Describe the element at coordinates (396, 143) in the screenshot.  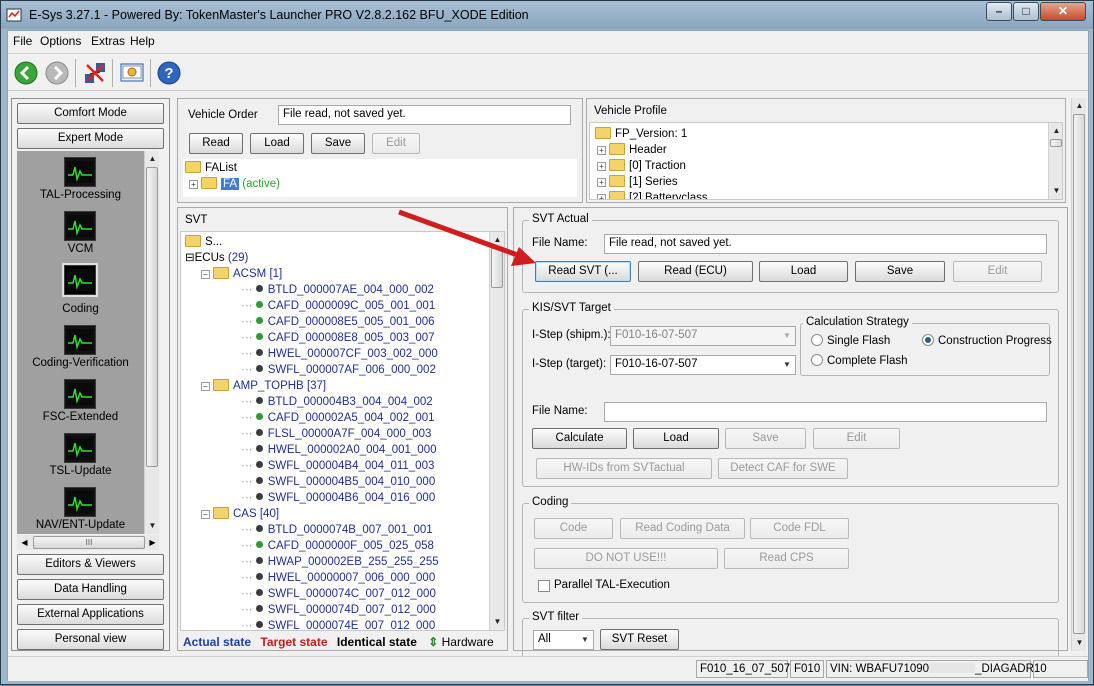
I see `vehicle-order-edit-button: Edit` at that location.